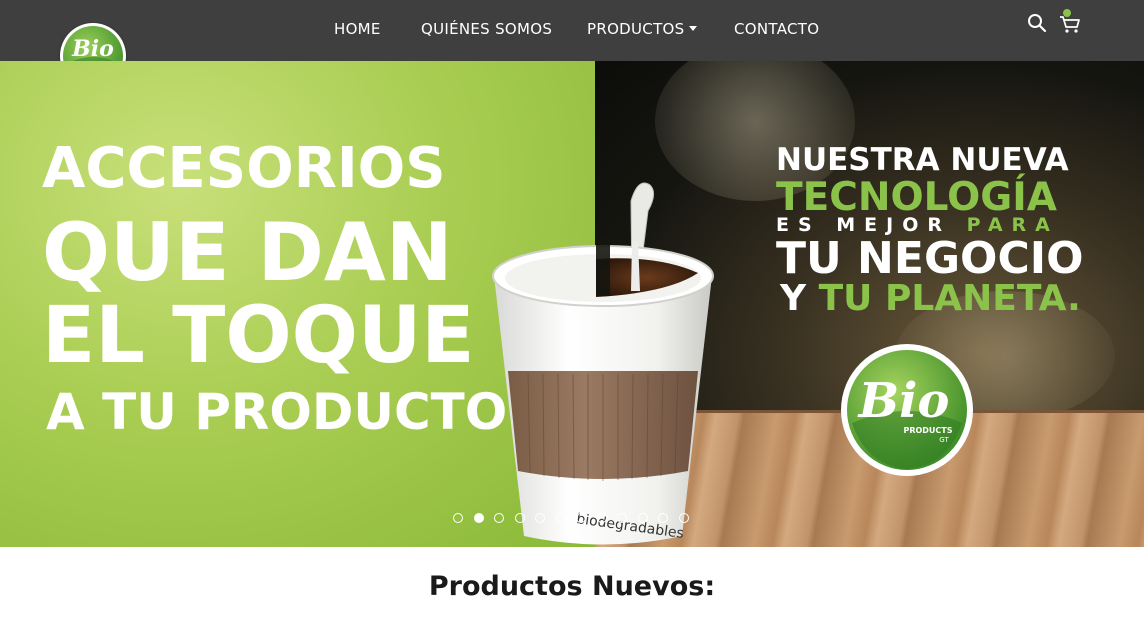 This screenshot has height=640, width=1144. Describe the element at coordinates (1037, 25) in the screenshot. I see `search-icon` at that location.